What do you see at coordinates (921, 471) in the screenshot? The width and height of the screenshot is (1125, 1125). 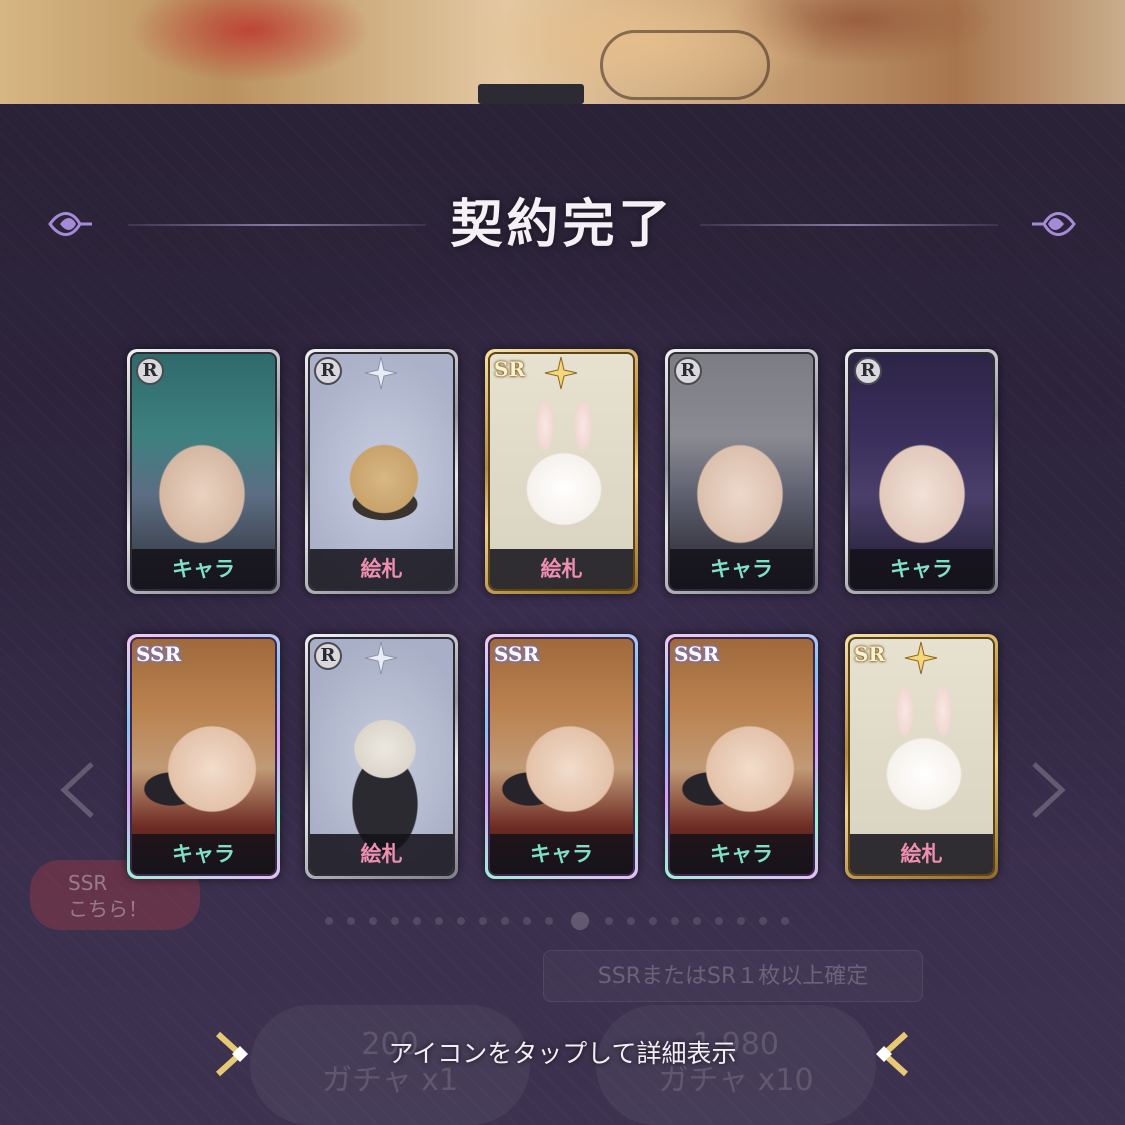 I see `result-card-5: R キャラ` at bounding box center [921, 471].